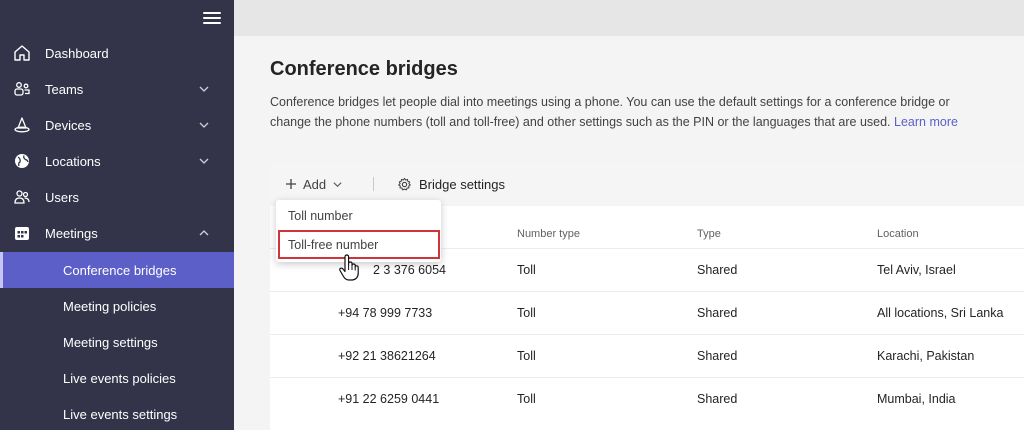 This screenshot has height=430, width=1024. What do you see at coordinates (204, 233) in the screenshot?
I see `chevron-up-icon` at bounding box center [204, 233].